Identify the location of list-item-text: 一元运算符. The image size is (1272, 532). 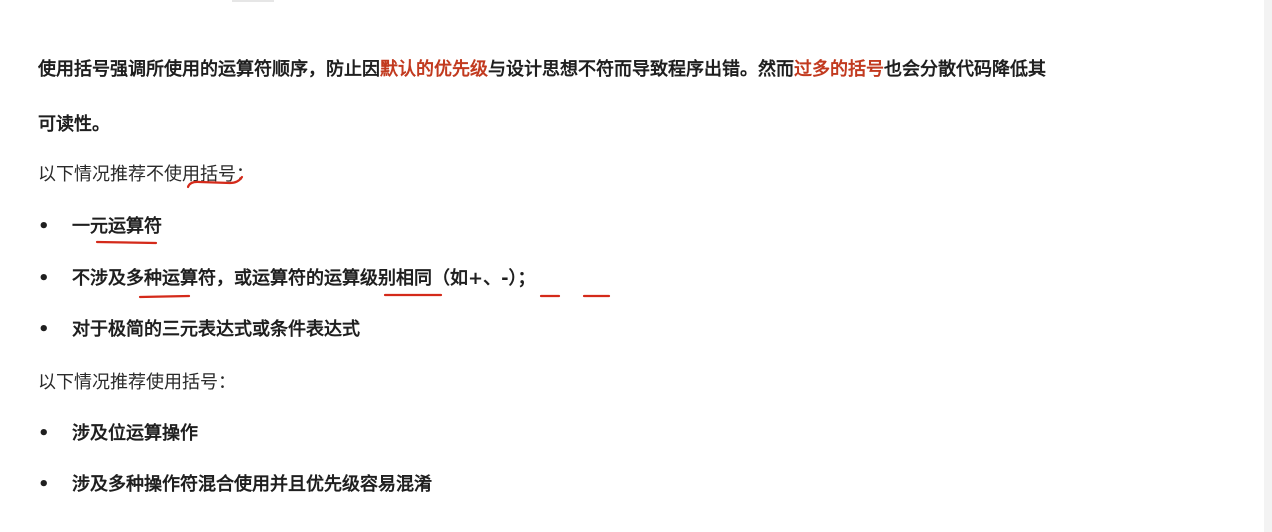
(117, 226).